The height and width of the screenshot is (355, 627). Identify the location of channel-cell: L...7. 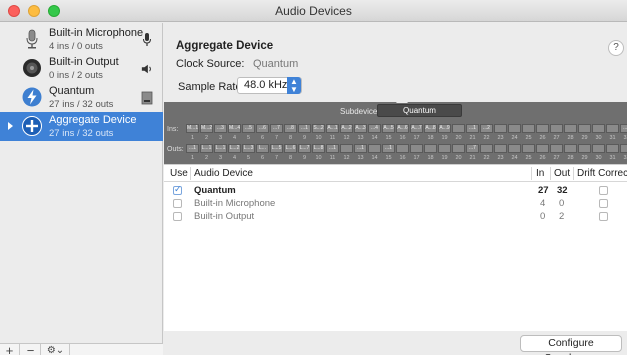
(304, 148).